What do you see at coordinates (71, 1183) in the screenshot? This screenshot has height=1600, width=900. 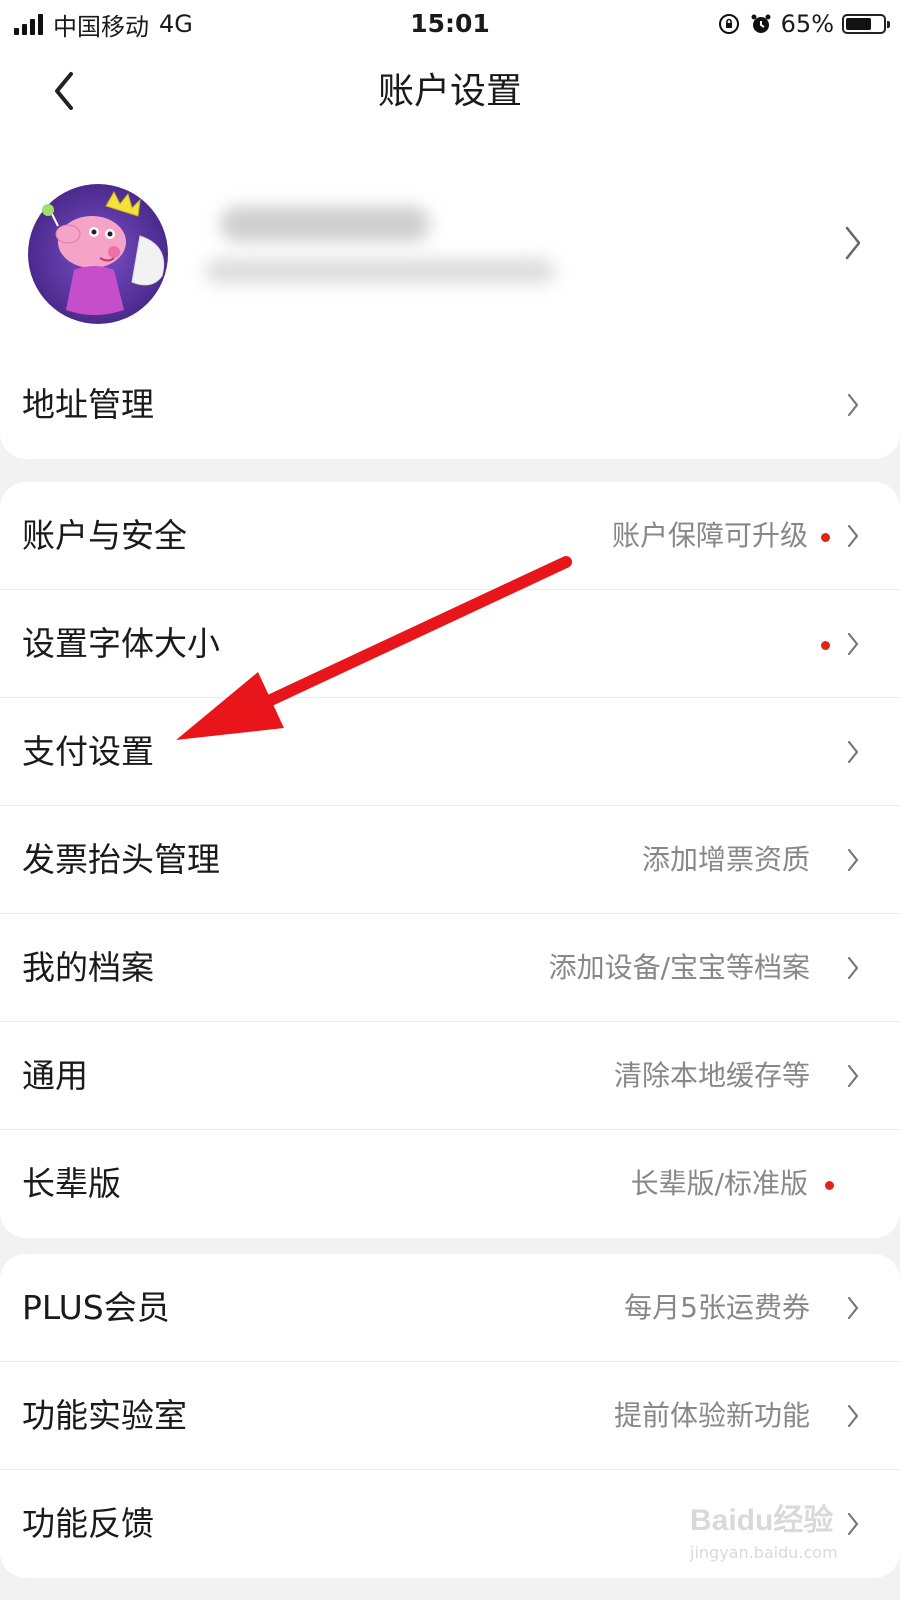 I see `settings-row-label: 长辈版` at bounding box center [71, 1183].